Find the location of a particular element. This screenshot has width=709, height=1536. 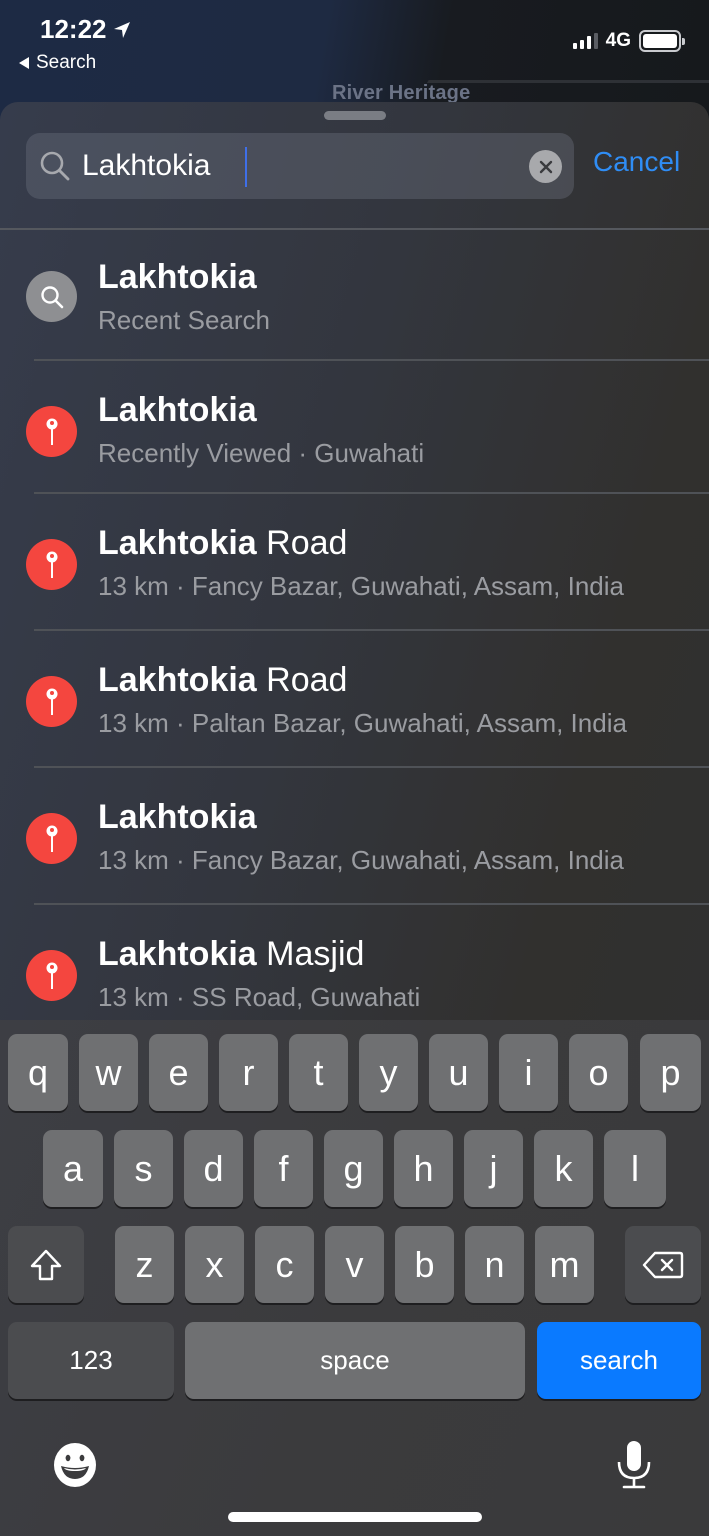

key-y: y is located at coordinates (388, 1072).